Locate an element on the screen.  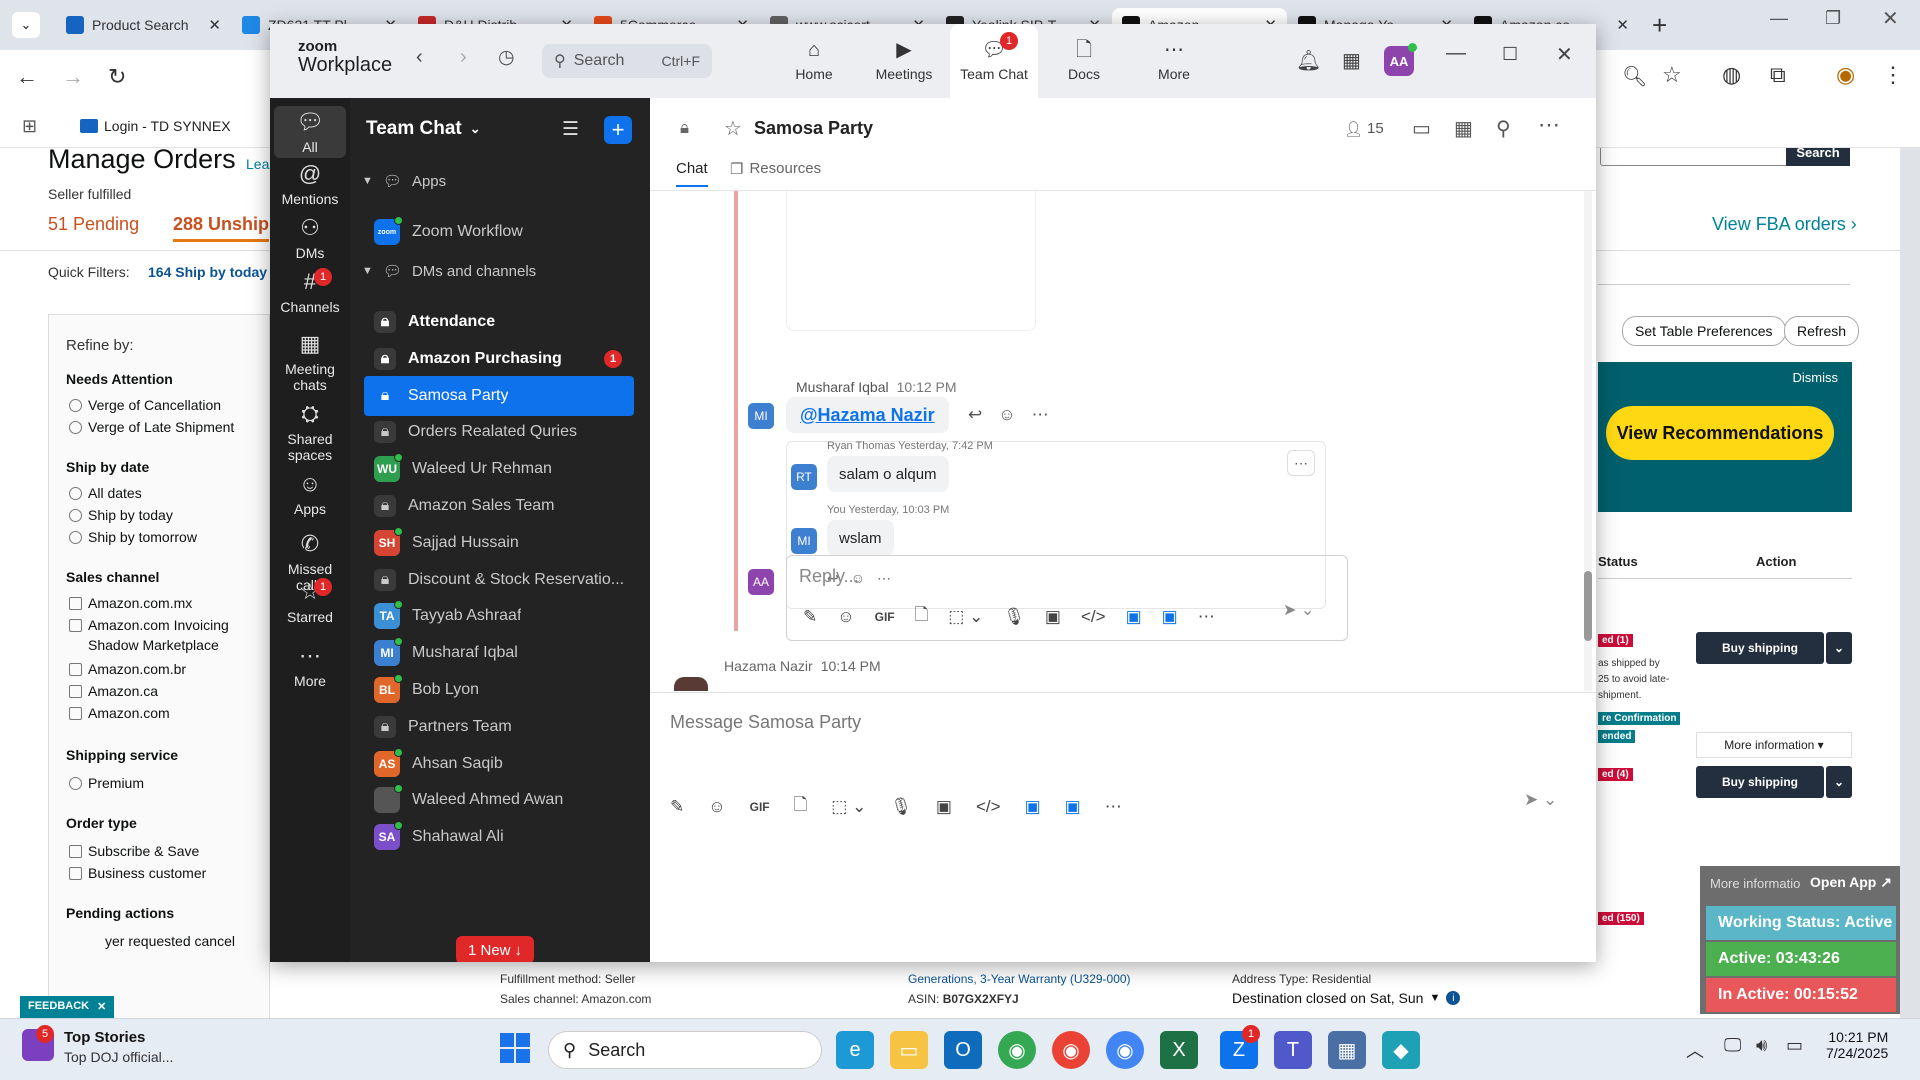
tab-more: ⋯ More is located at coordinates (1174, 61).